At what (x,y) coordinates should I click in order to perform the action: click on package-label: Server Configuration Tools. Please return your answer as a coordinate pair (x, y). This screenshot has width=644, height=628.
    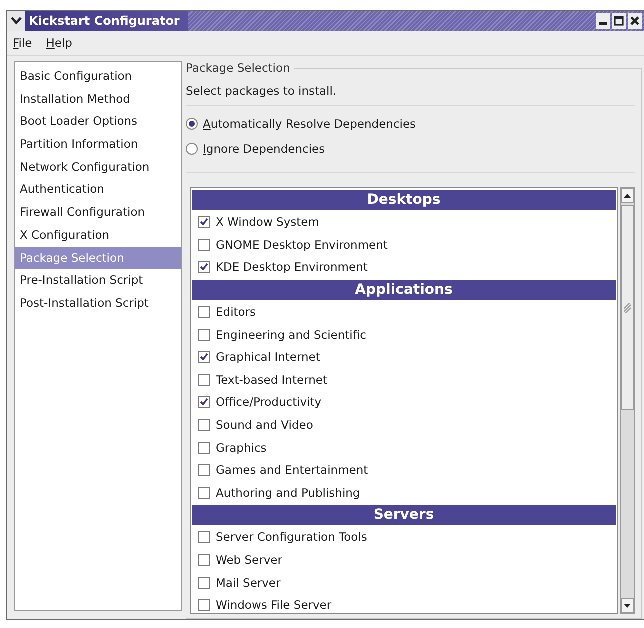
    Looking at the image, I should click on (292, 537).